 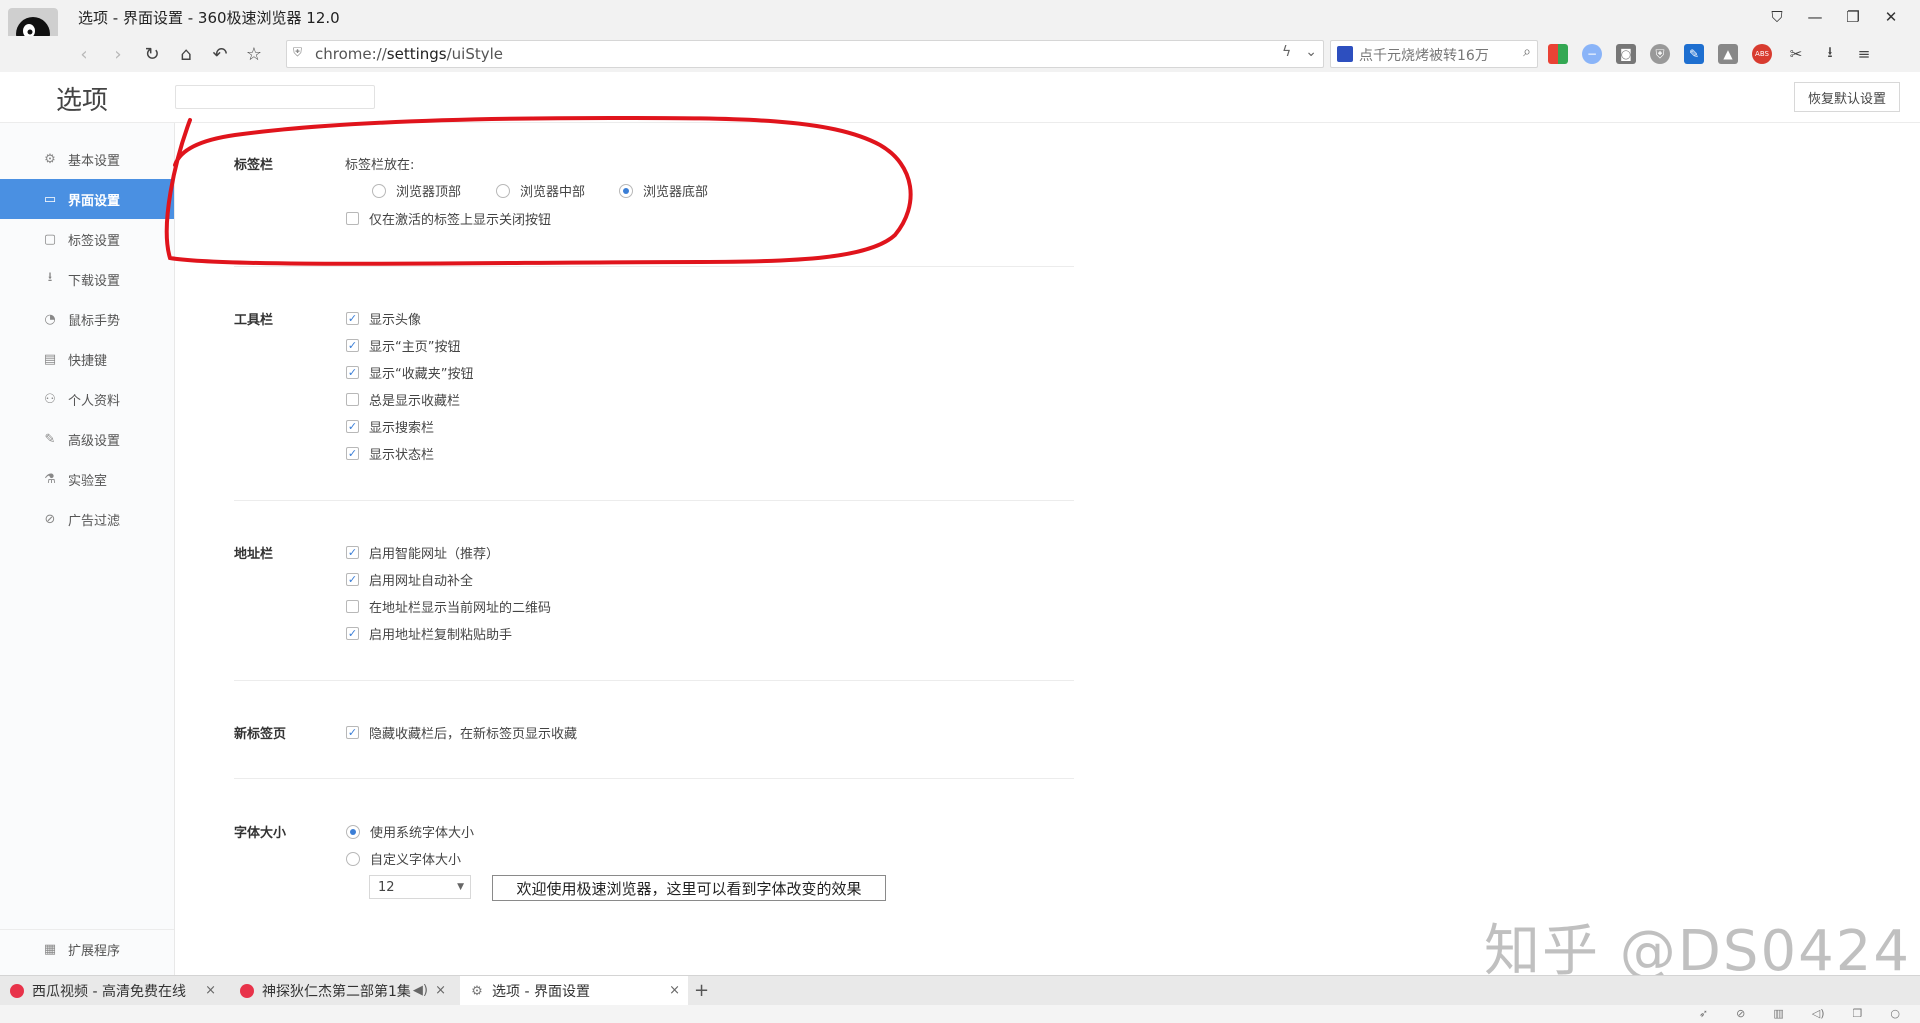 I want to click on volume-icon: ◁), so click(x=1818, y=1013).